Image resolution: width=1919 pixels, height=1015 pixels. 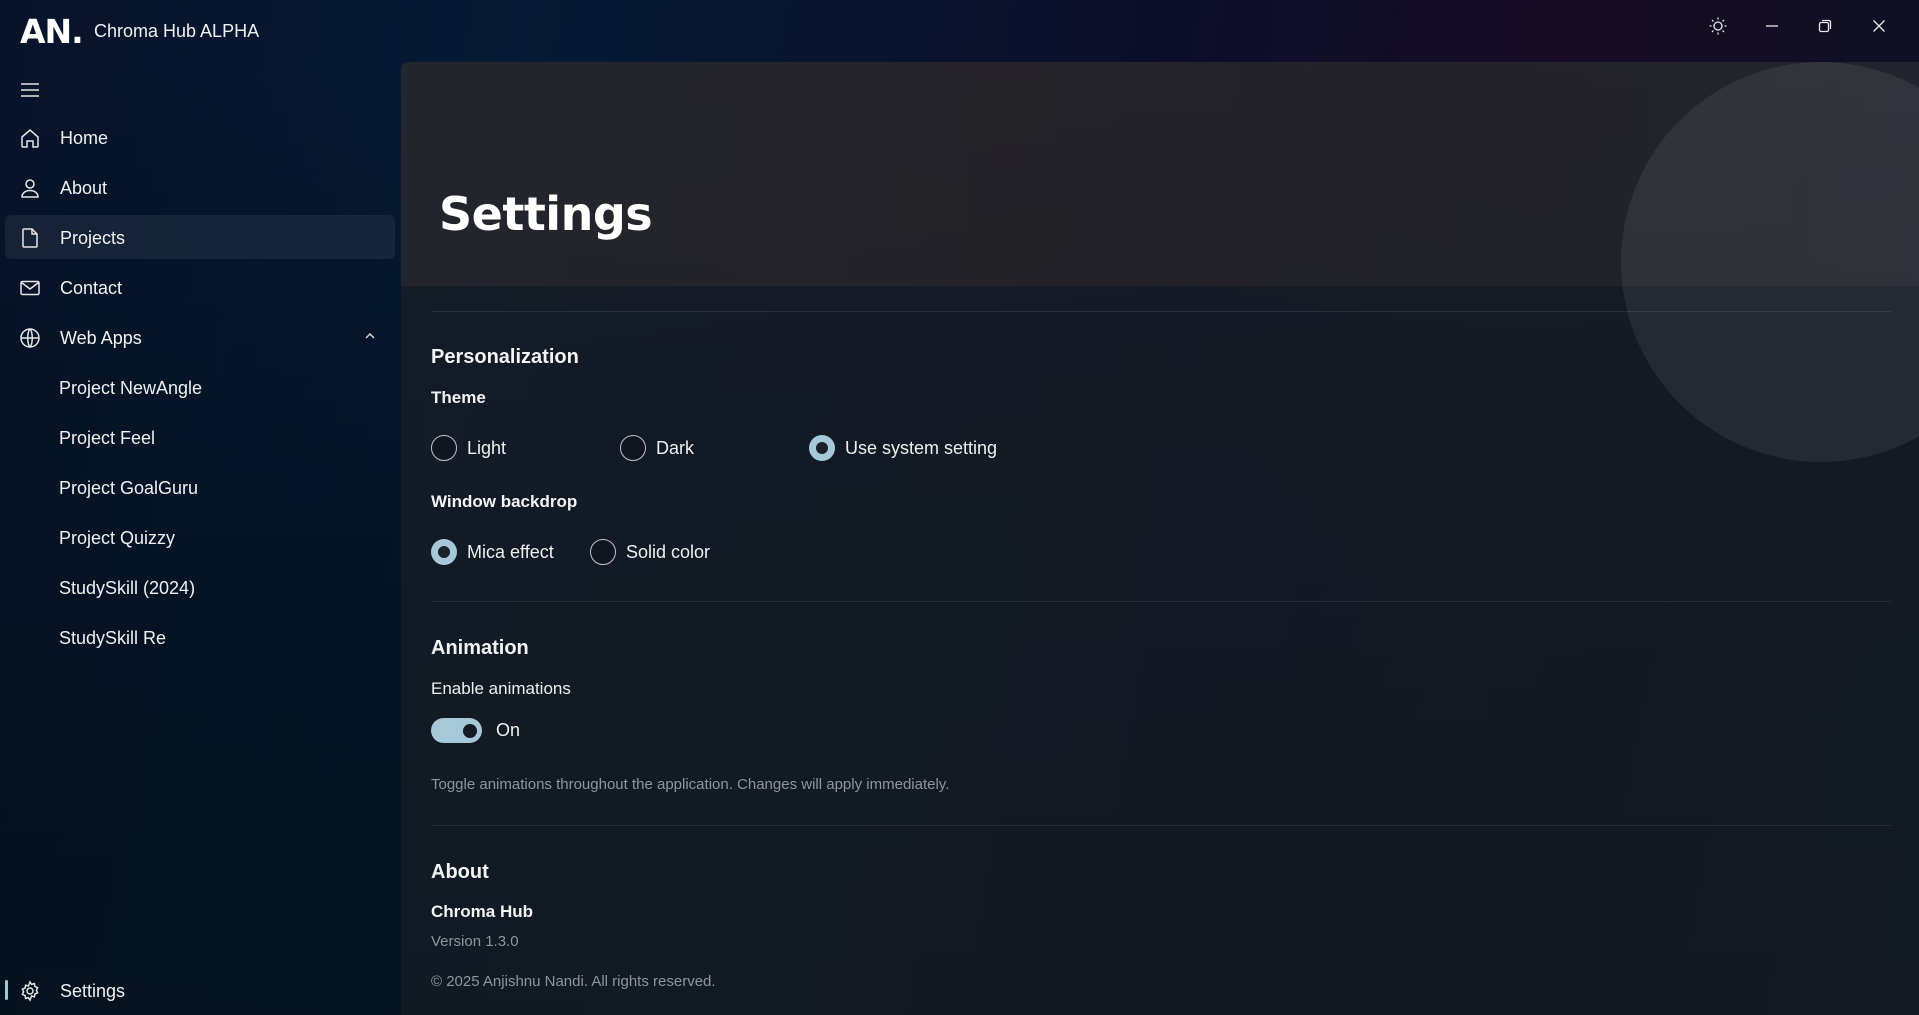 I want to click on sidebar-subitem-project-goalguru: Project GoalGuru, so click(x=200, y=487).